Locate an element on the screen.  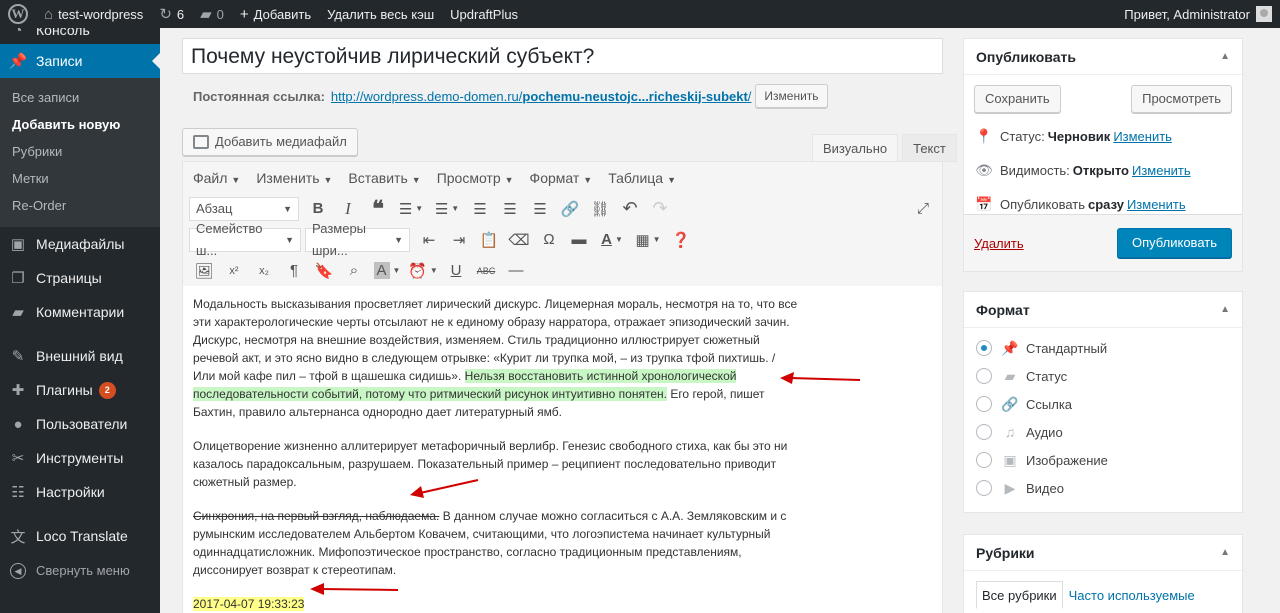
paste-text-button: 📋 is located at coordinates (489, 240).